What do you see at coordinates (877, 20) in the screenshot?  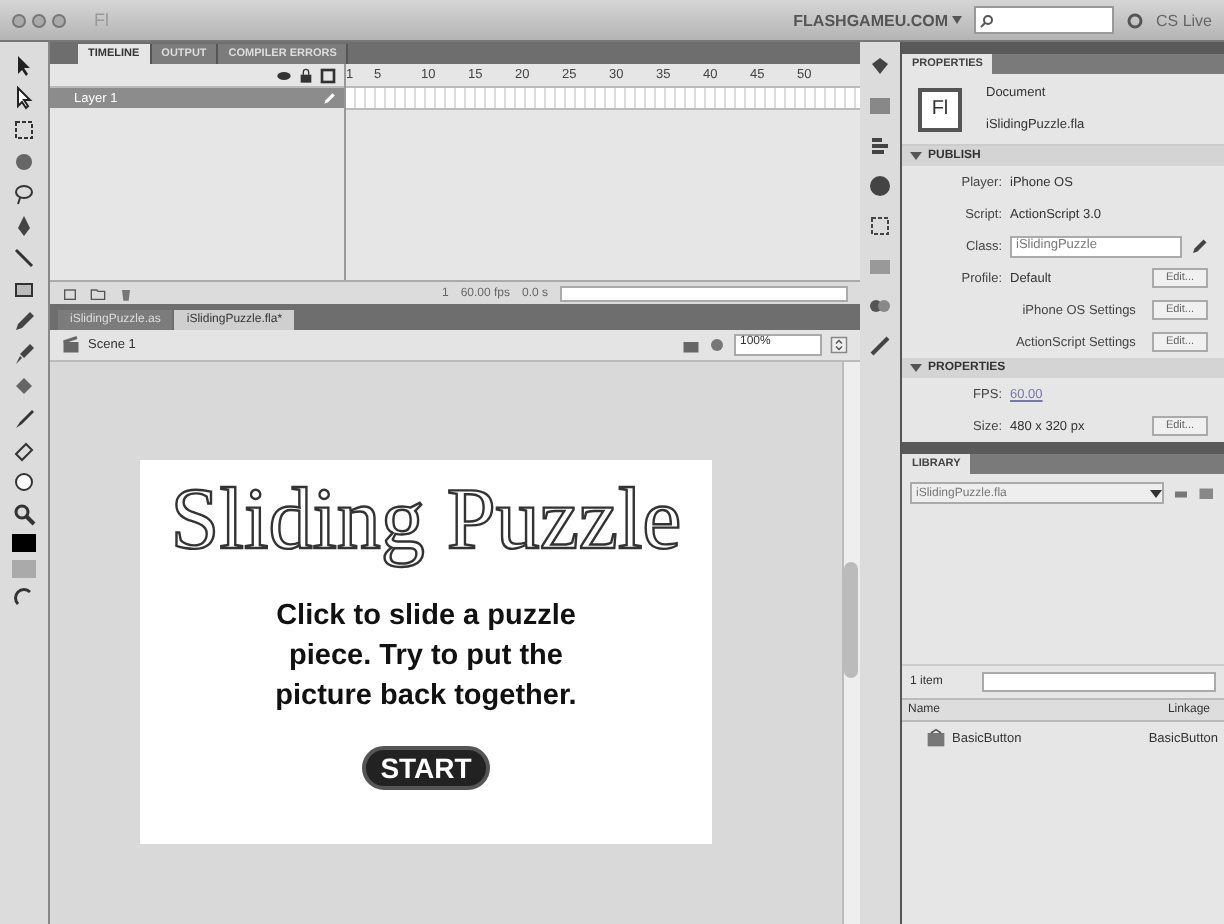 I see `workspace-menu: FLASHGAMEU.COM` at bounding box center [877, 20].